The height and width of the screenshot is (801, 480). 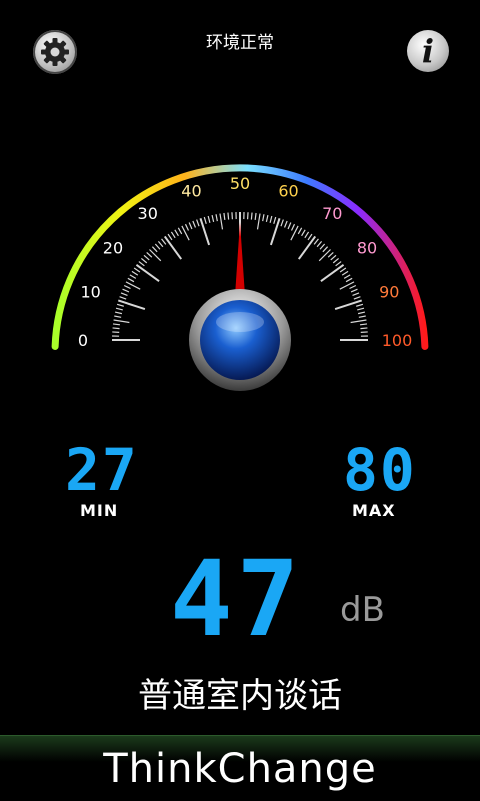 I want to click on noise-description: 普通室内谈话, so click(x=240, y=692).